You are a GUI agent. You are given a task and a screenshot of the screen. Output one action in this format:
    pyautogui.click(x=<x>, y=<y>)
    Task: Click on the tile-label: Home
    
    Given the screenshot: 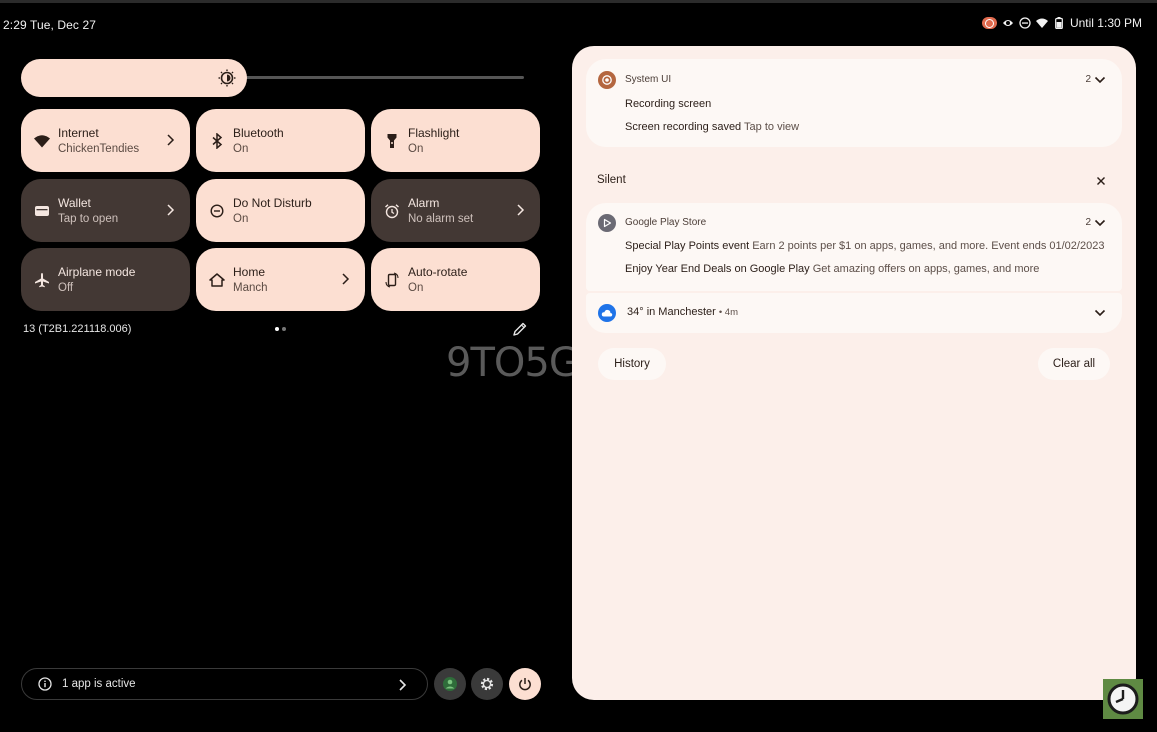 What is the action you would take?
    pyautogui.click(x=249, y=272)
    